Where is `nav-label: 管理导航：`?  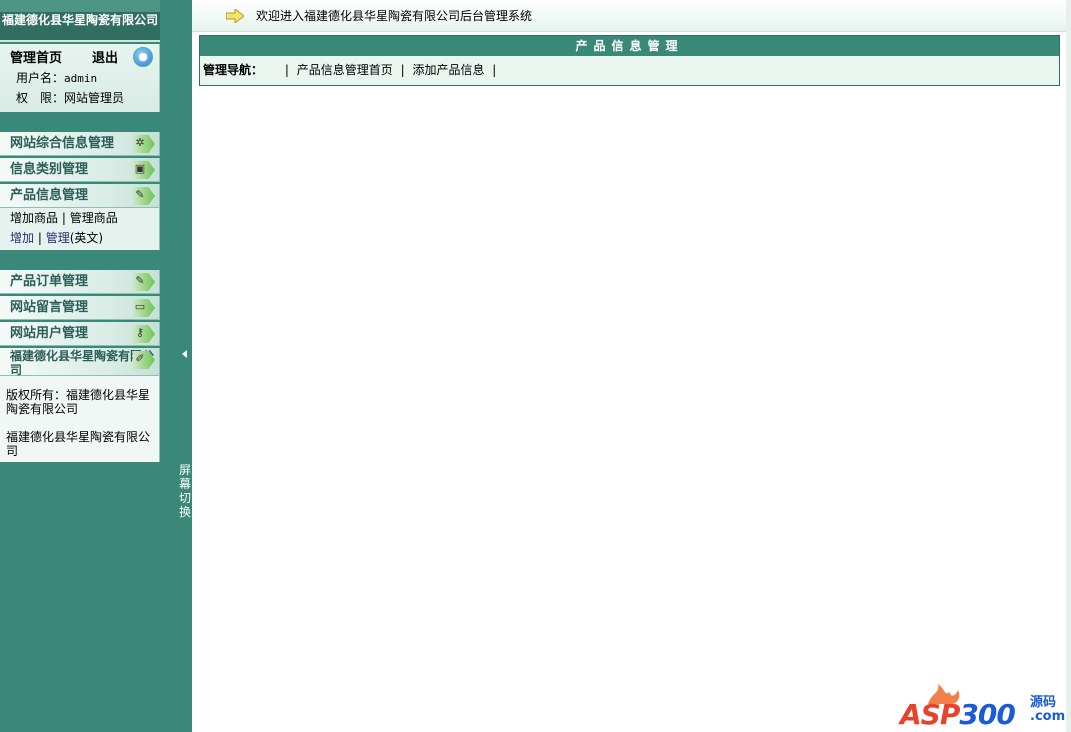 nav-label: 管理导航： is located at coordinates (233, 70).